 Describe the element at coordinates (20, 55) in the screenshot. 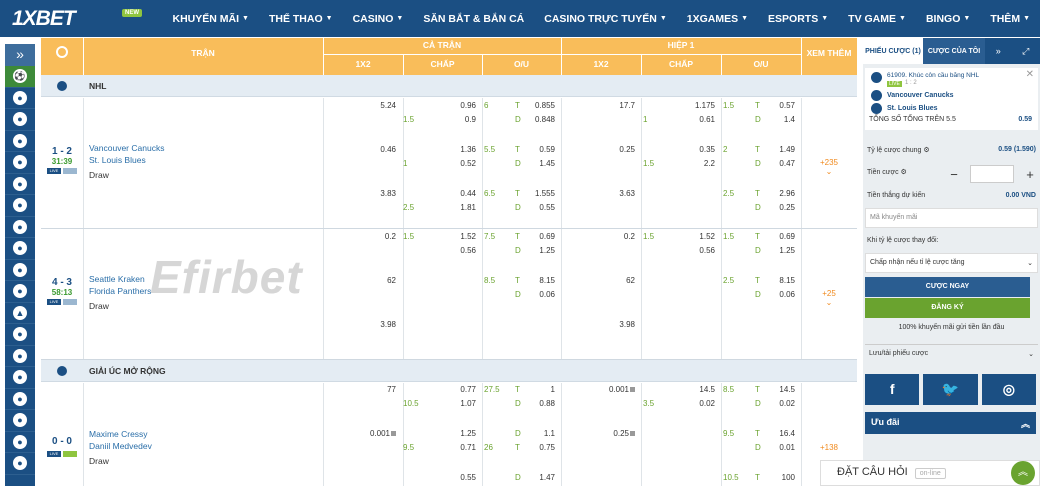

I see `expand-icon: »` at that location.